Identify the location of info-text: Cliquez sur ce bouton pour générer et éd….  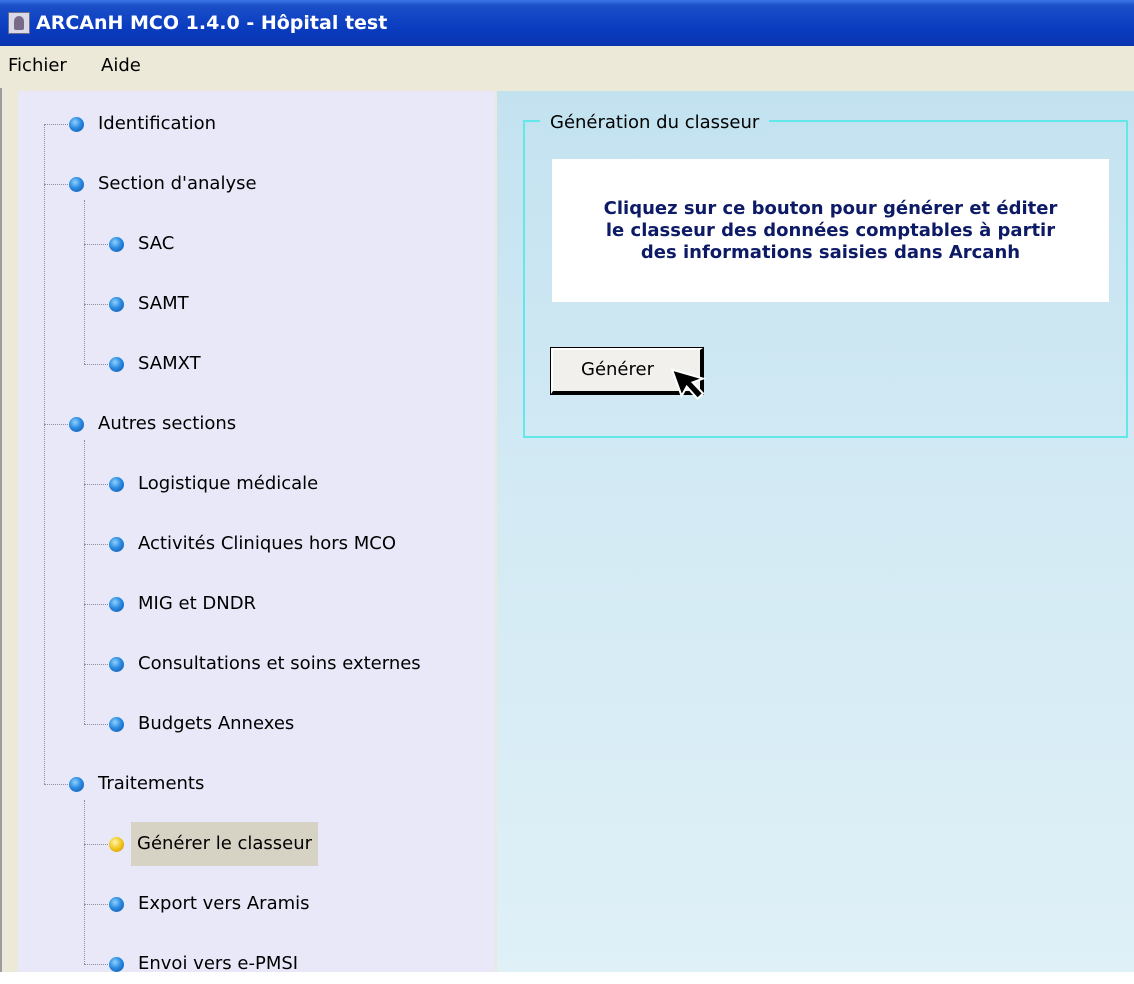
(830, 230).